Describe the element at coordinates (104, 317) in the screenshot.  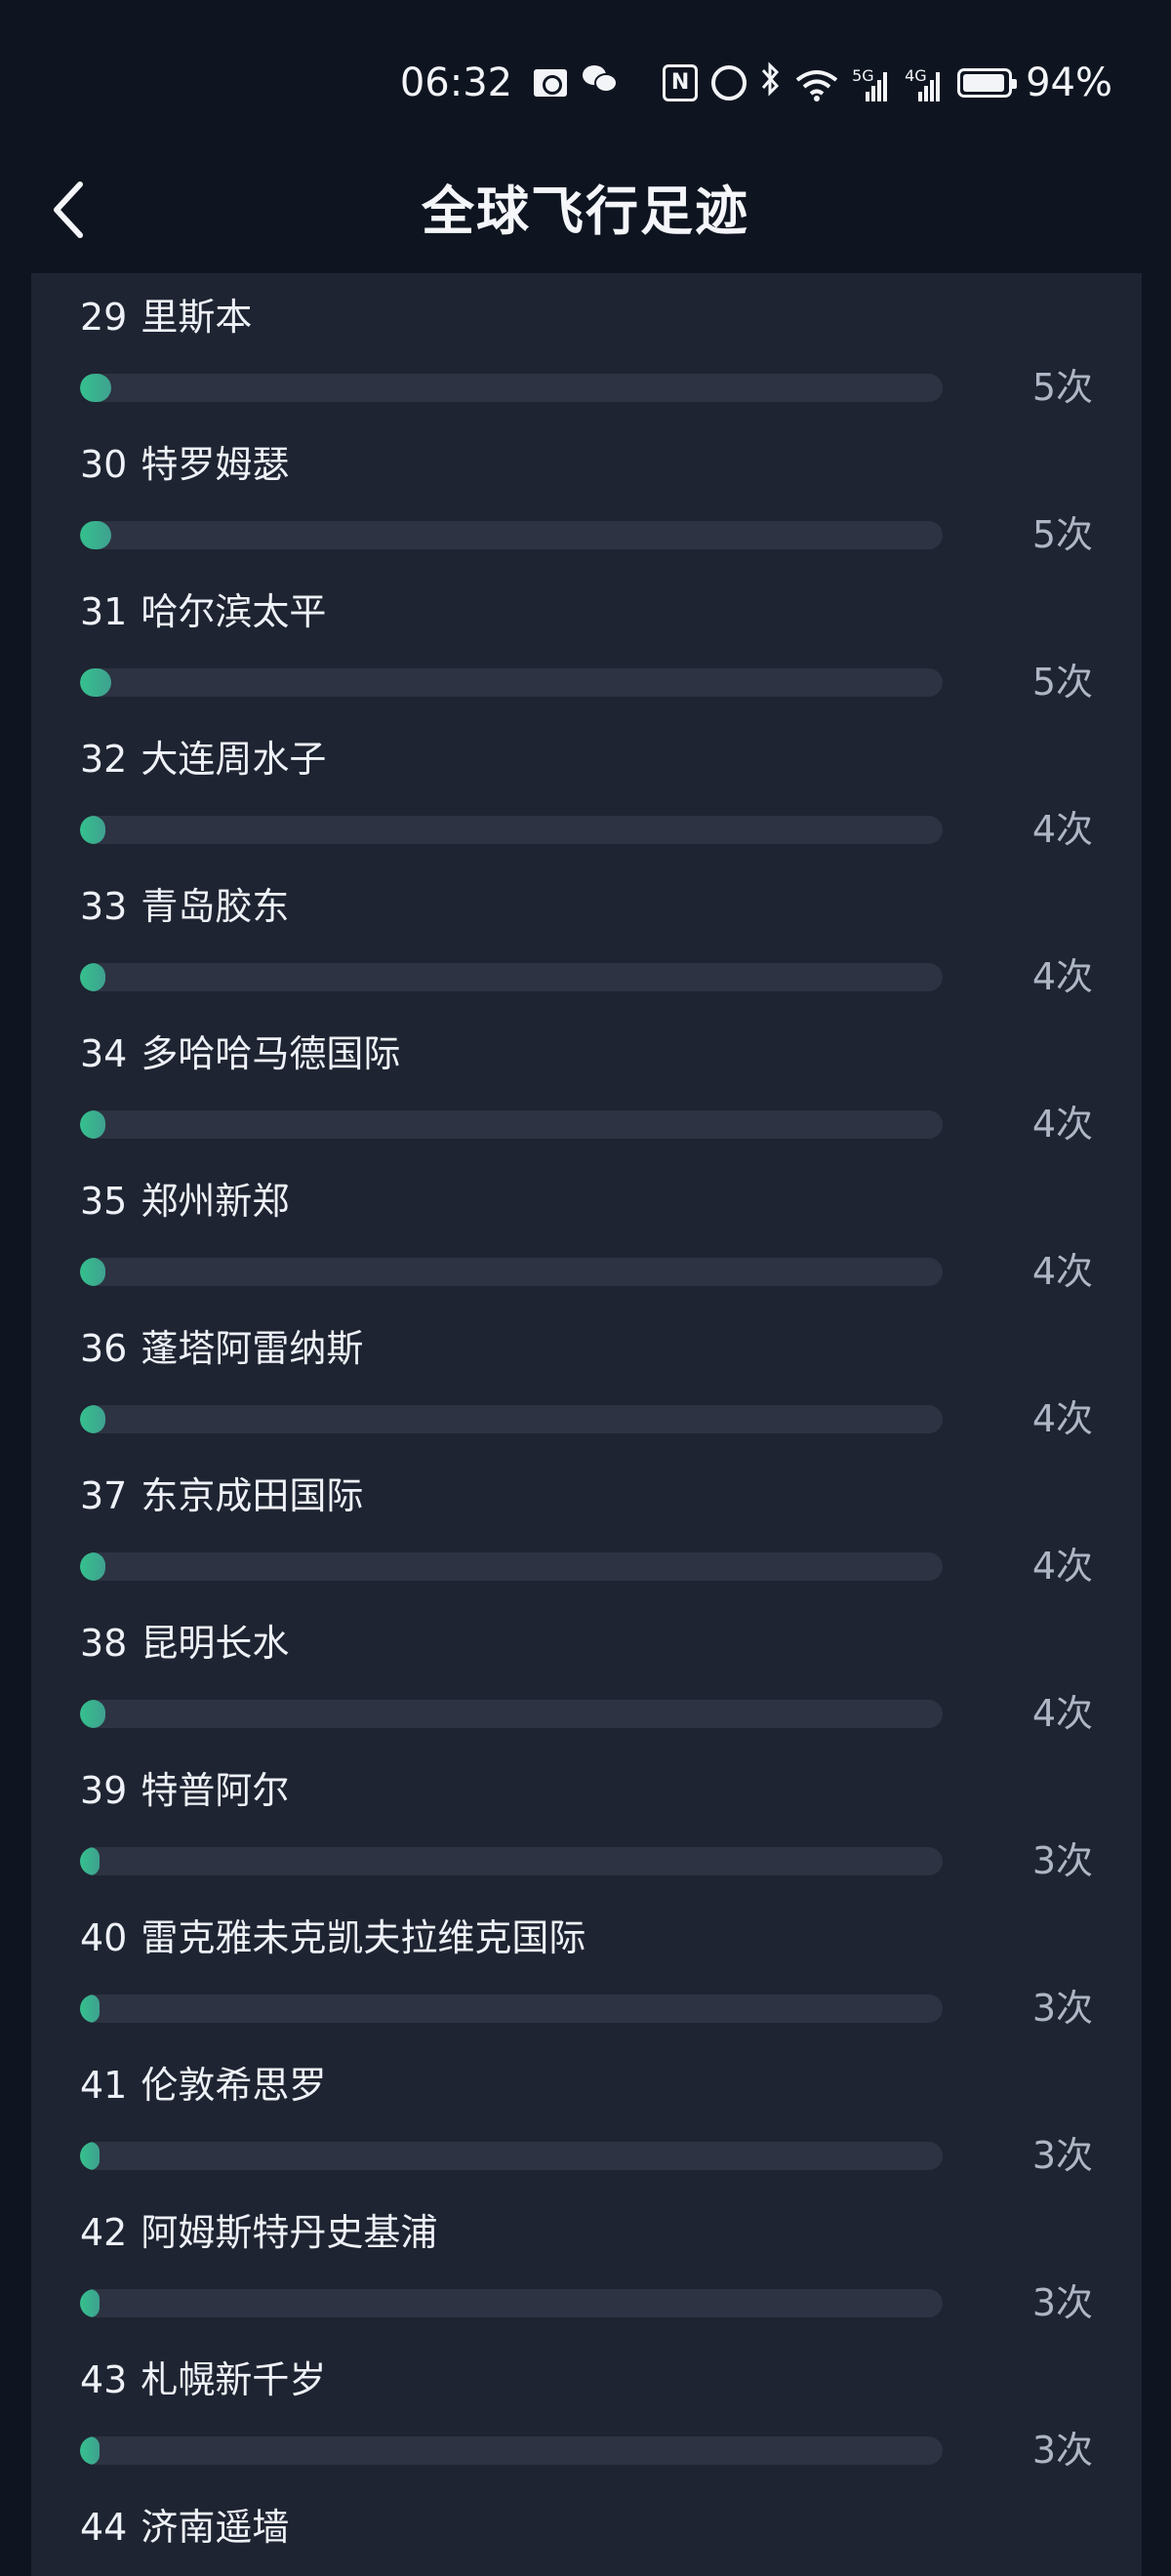
I see `airport-rank: 29` at that location.